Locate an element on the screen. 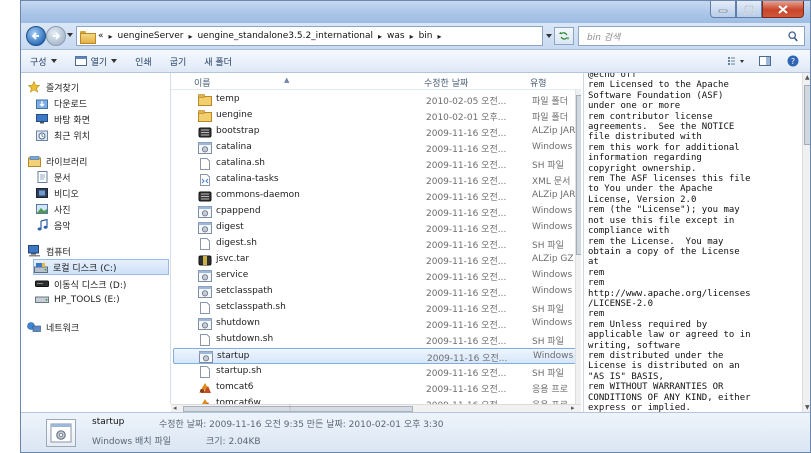  preview-line: rem is located at coordinates (596, 283).